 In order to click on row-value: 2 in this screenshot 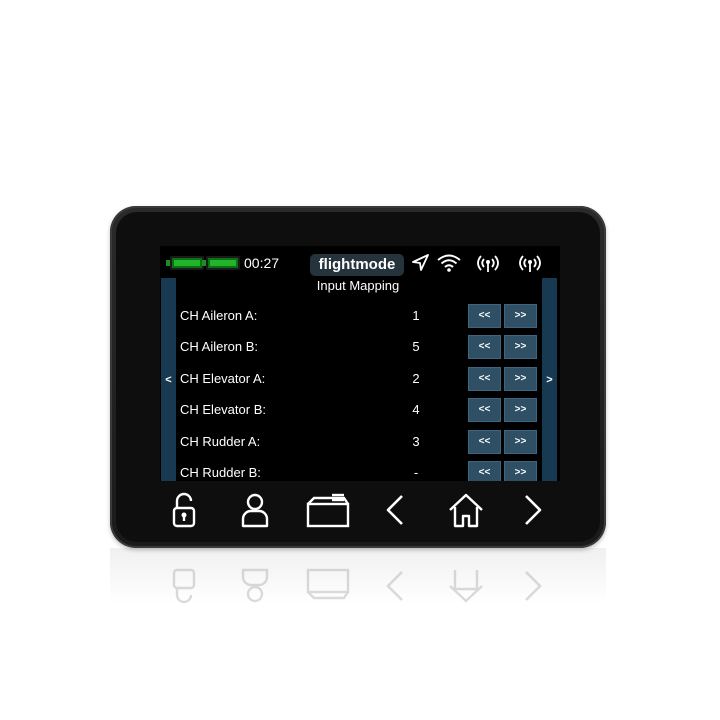, I will do `click(416, 378)`.